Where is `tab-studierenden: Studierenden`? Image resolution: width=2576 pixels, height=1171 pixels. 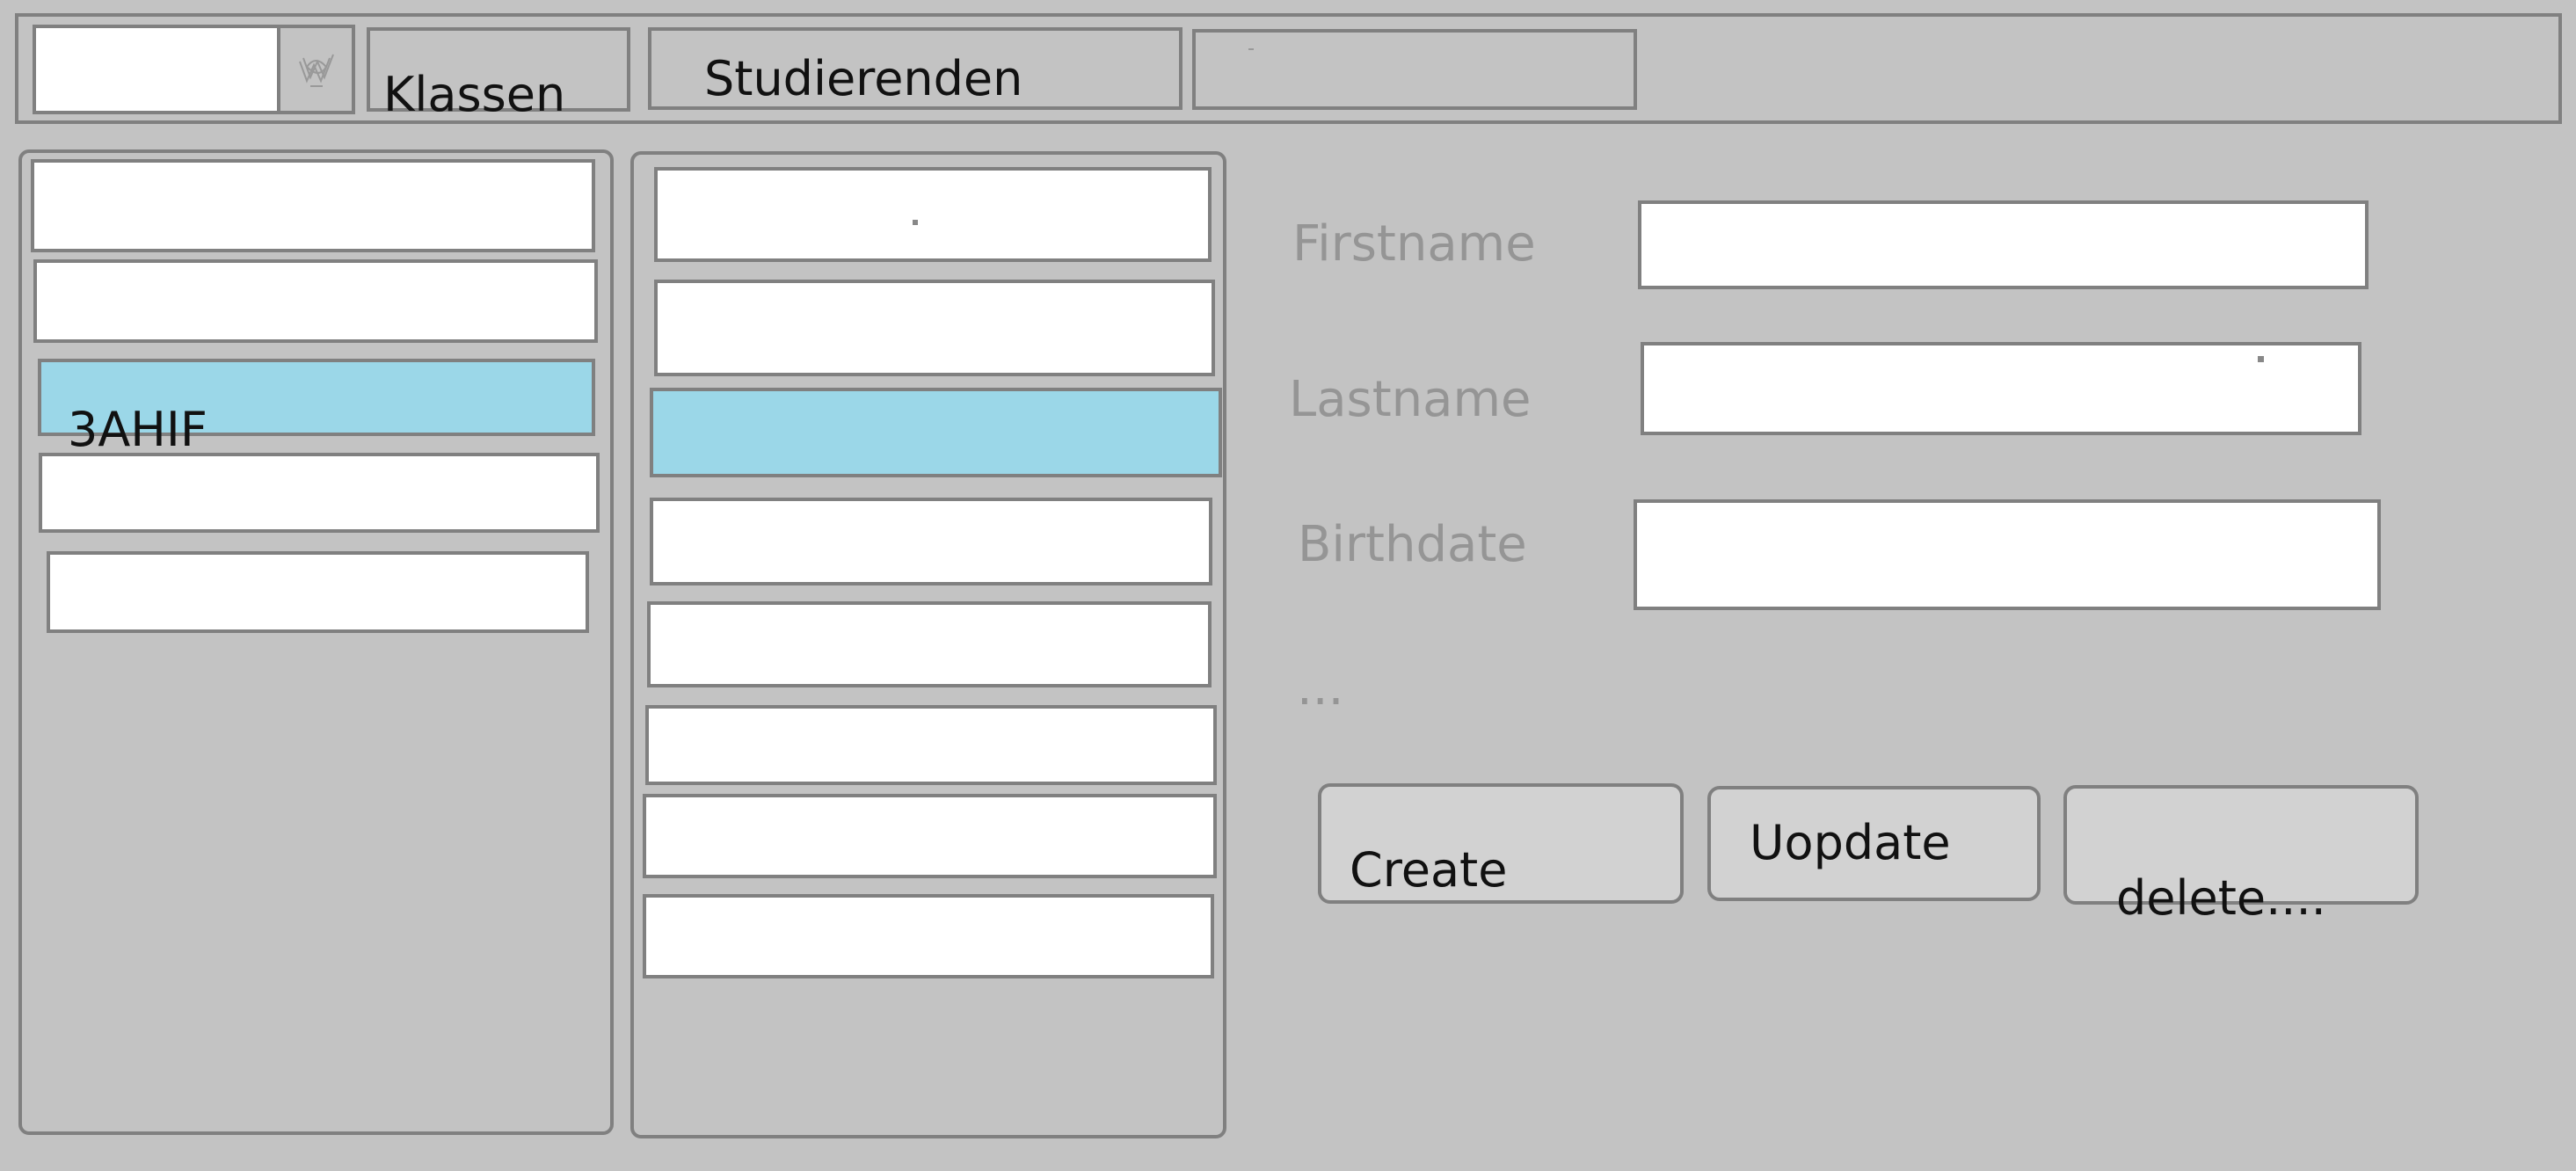 tab-studierenden: Studierenden is located at coordinates (915, 68).